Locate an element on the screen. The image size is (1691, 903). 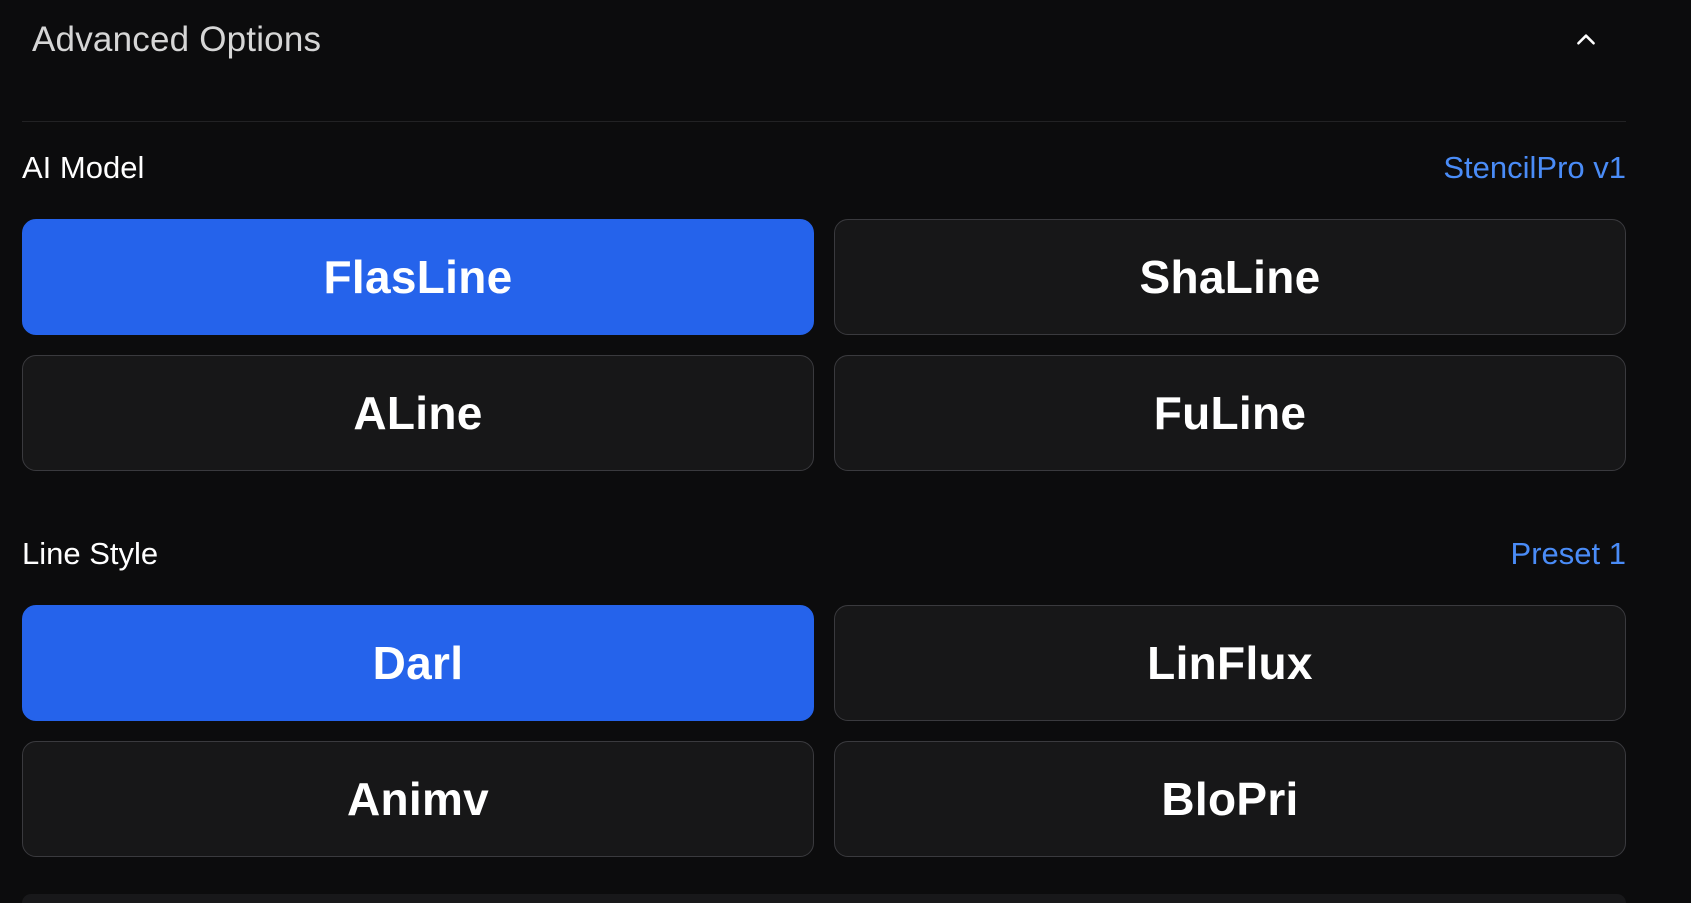
option-label: FuLine is located at coordinates (1230, 413).